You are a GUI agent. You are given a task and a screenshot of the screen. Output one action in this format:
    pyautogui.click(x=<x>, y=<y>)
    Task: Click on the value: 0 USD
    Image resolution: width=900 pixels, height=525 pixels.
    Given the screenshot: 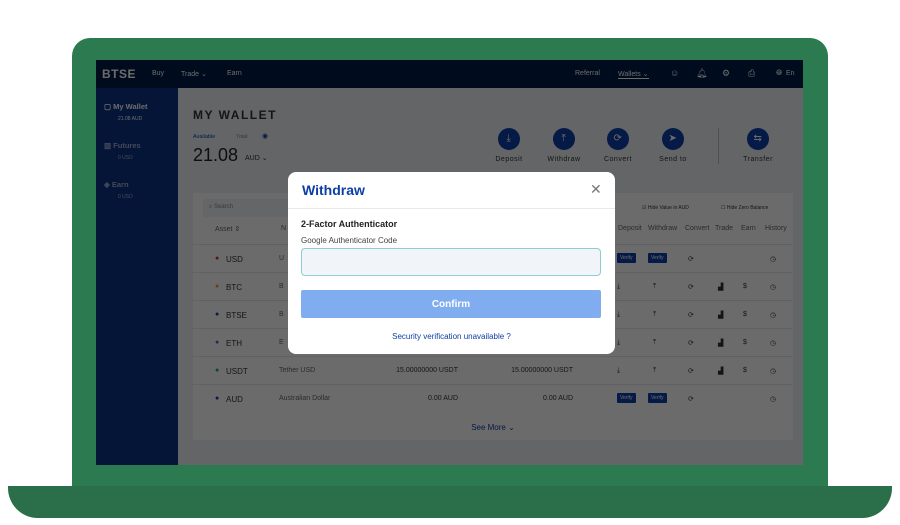 What is the action you would take?
    pyautogui.click(x=125, y=197)
    